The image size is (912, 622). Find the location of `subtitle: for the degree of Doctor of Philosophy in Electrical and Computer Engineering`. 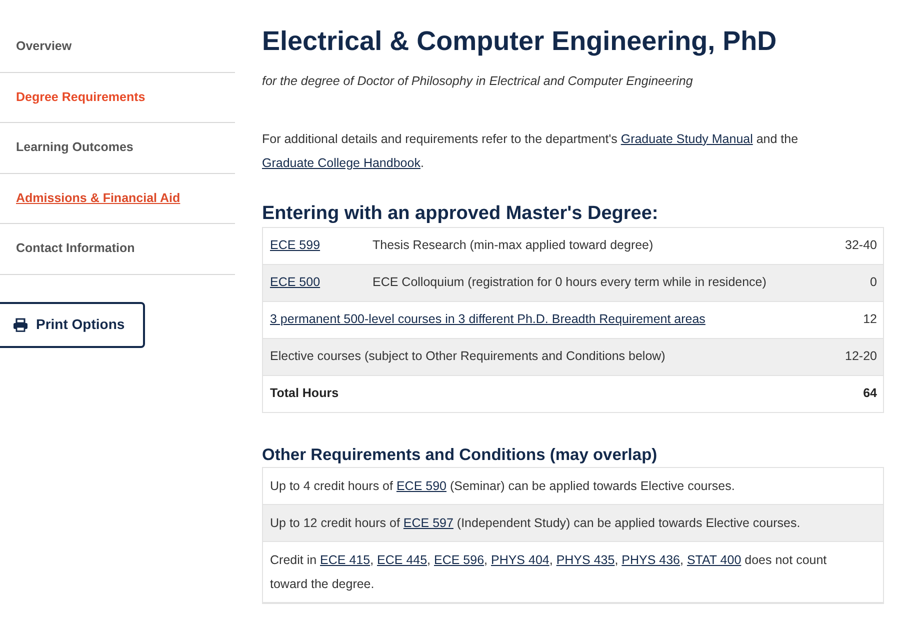

subtitle: for the degree of Doctor of Philosophy in Electrical and Computer Engineering is located at coordinates (478, 81).